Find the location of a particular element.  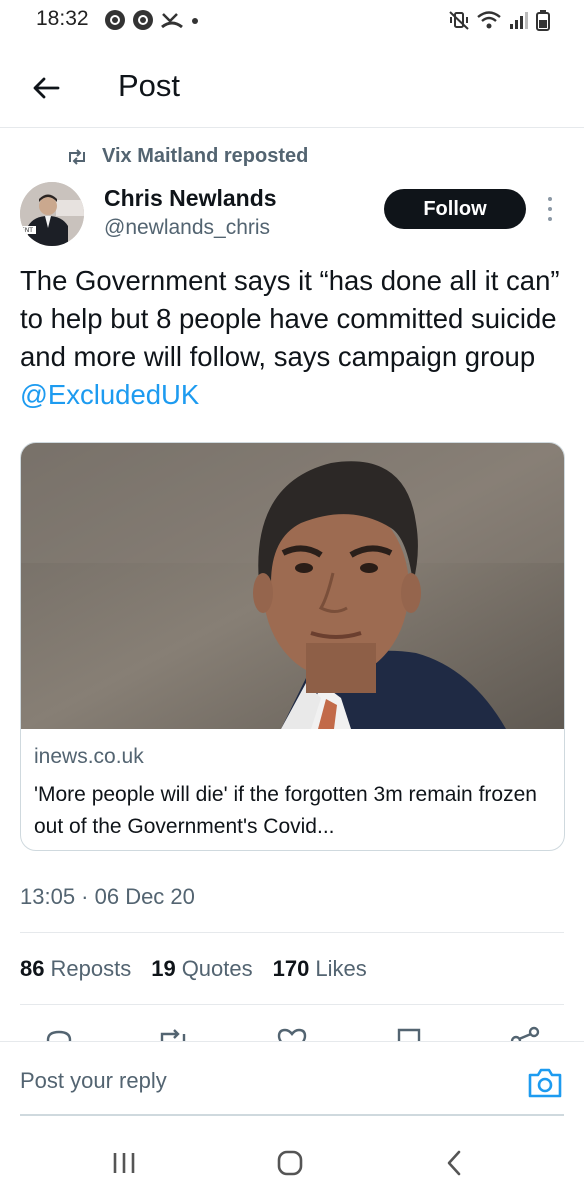

system-back-button is located at coordinates (454, 1163).